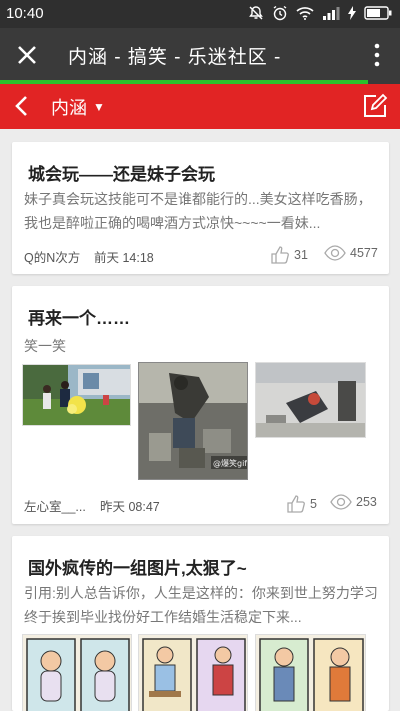 The image size is (400, 711). Describe the element at coordinates (137, 568) in the screenshot. I see `post-title: 国外疯传的一组图片,太狠了~` at that location.